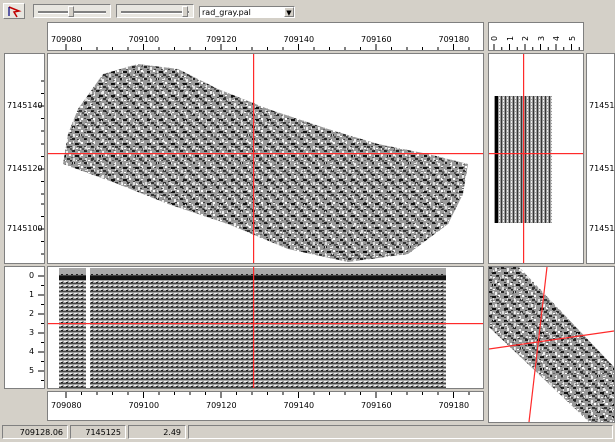 This screenshot has width=615, height=442. I want to click on inline-section-image, so click(522, 159).